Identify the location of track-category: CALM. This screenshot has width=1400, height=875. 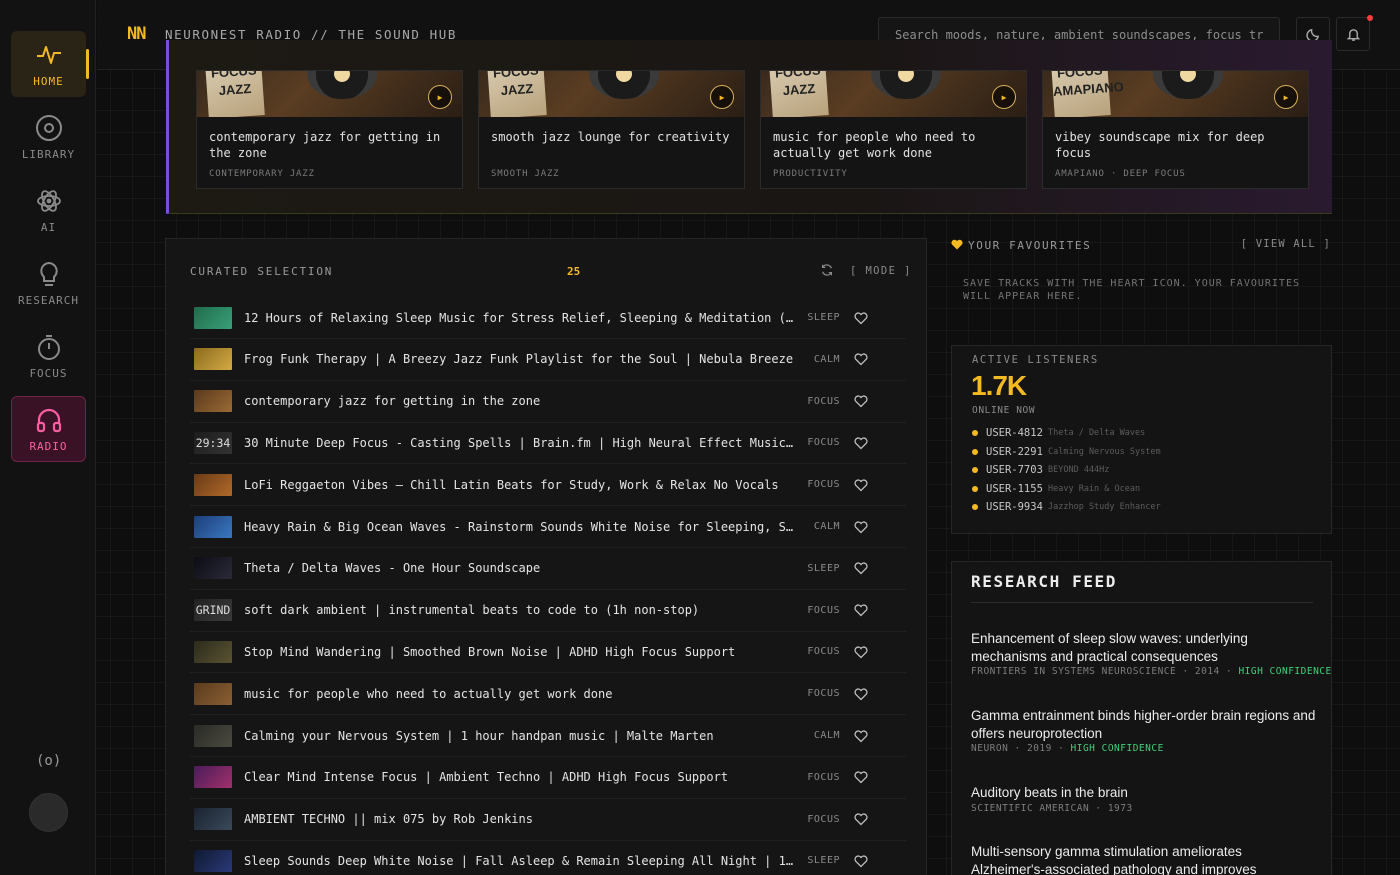
(826, 359).